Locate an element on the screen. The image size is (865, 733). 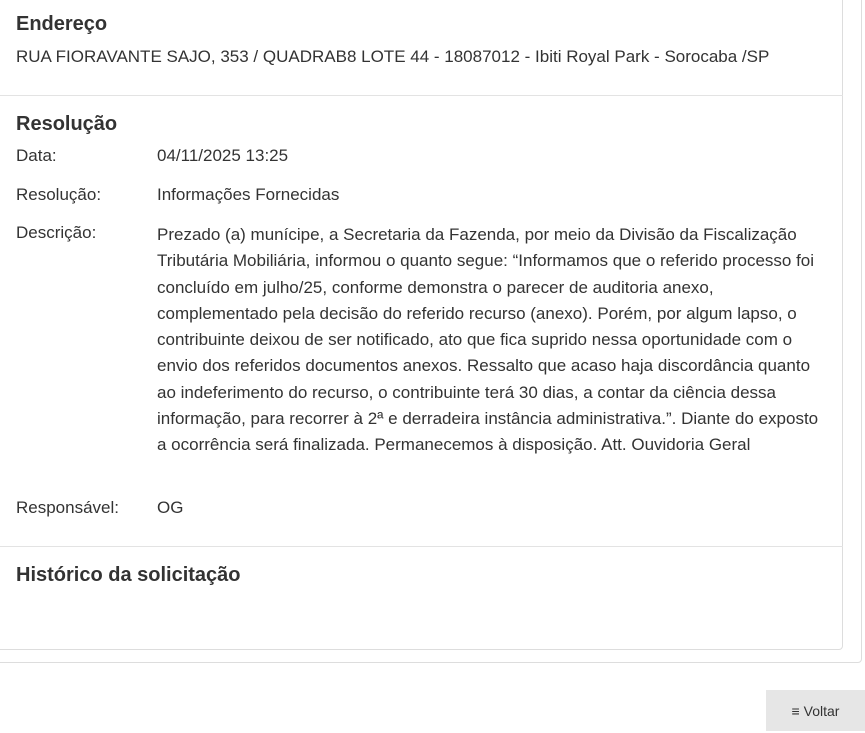
date-label: Data: is located at coordinates (36, 155).